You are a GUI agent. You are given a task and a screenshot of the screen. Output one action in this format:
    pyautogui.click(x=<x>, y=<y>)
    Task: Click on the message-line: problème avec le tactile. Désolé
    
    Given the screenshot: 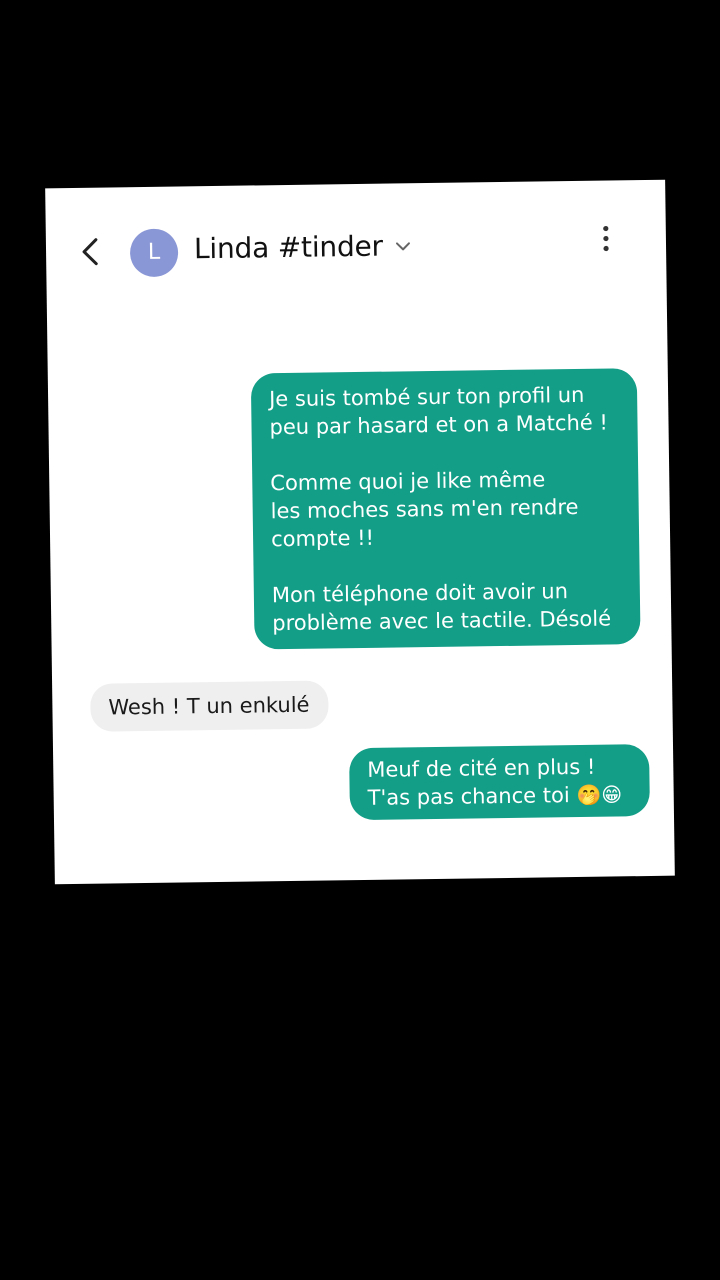 What is the action you would take?
    pyautogui.click(x=442, y=621)
    